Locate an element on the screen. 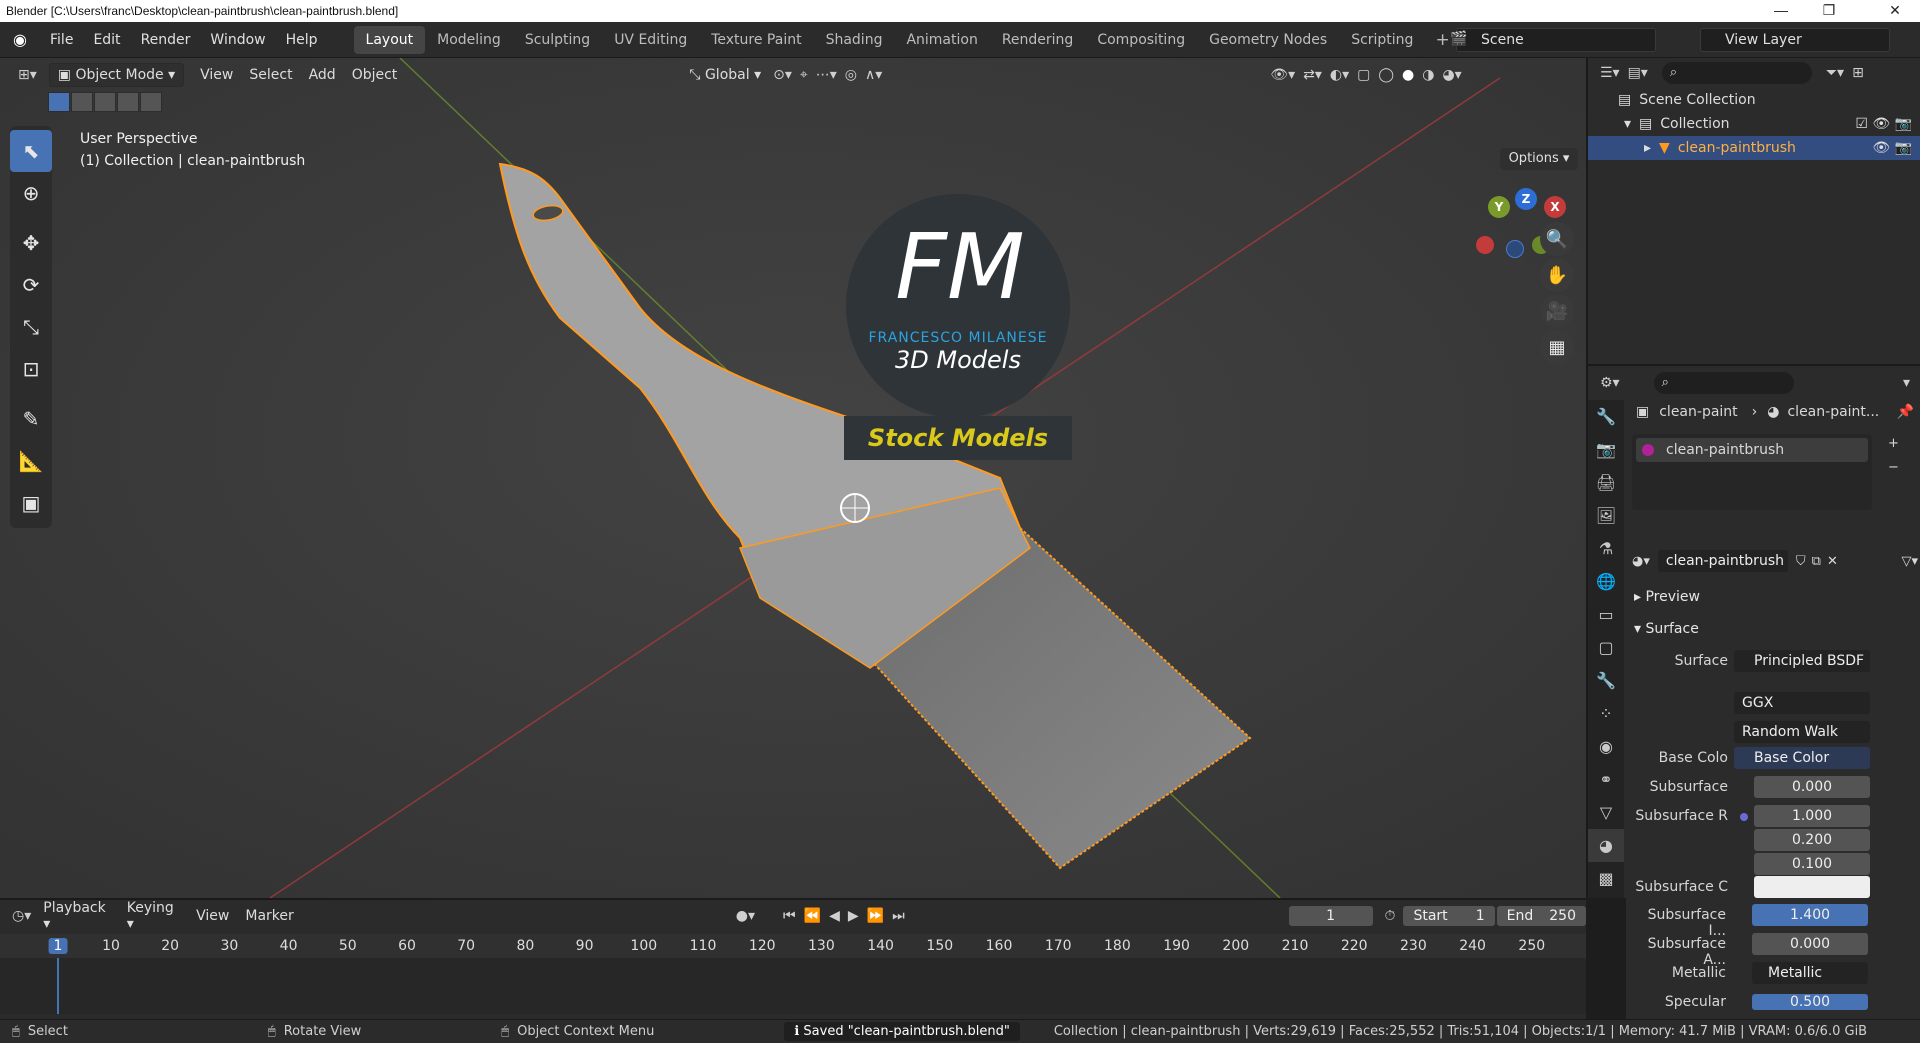 The image size is (1920, 1043). subsurface-anisotropy-field: 0.000 is located at coordinates (1810, 944).